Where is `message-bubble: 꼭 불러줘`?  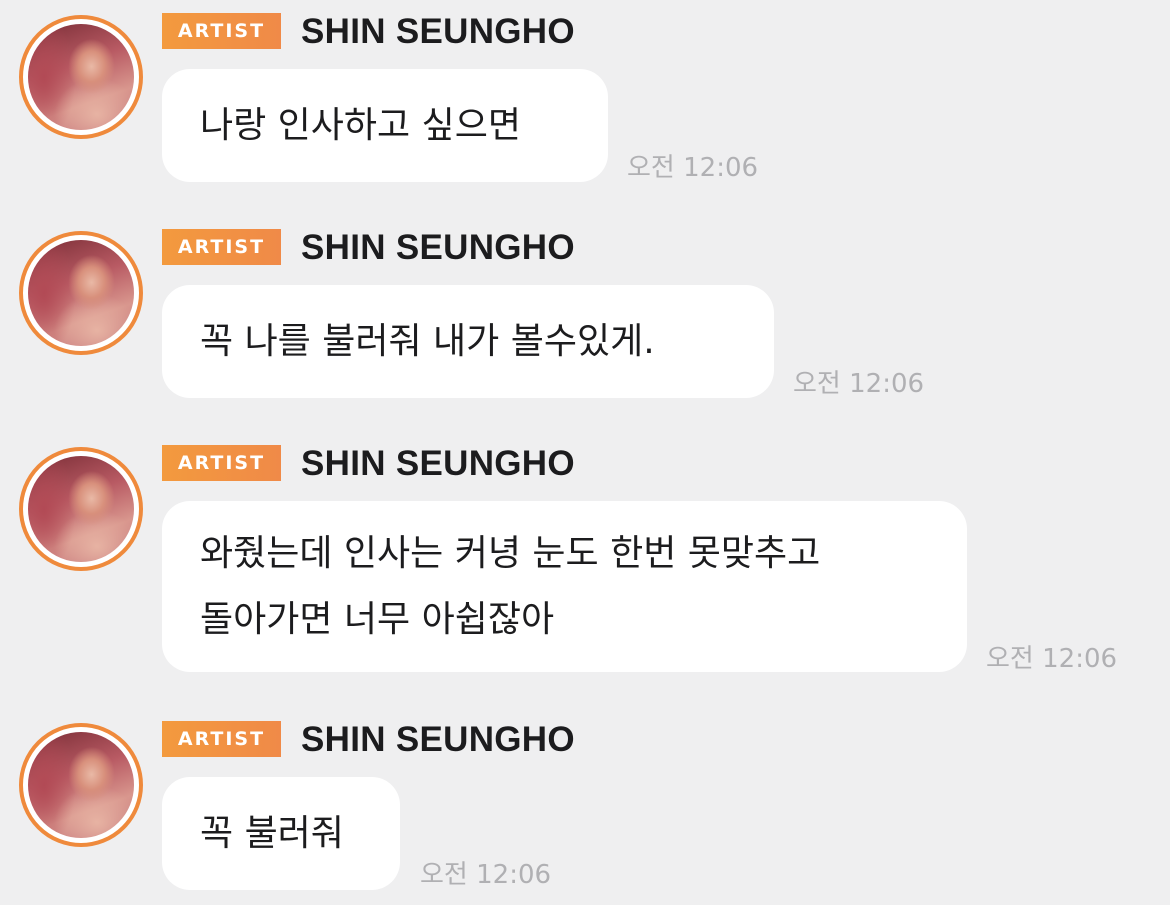
message-bubble: 꼭 불러줘 is located at coordinates (281, 833).